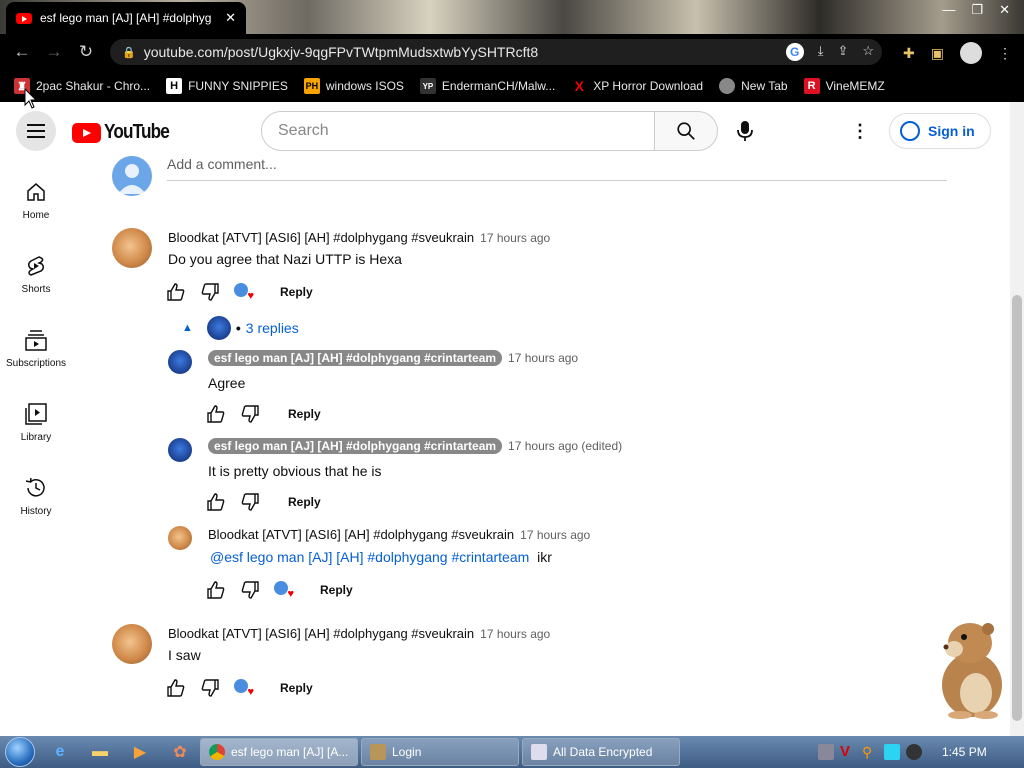  Describe the element at coordinates (977, 10) in the screenshot. I see `maximize-icon: ❐` at that location.